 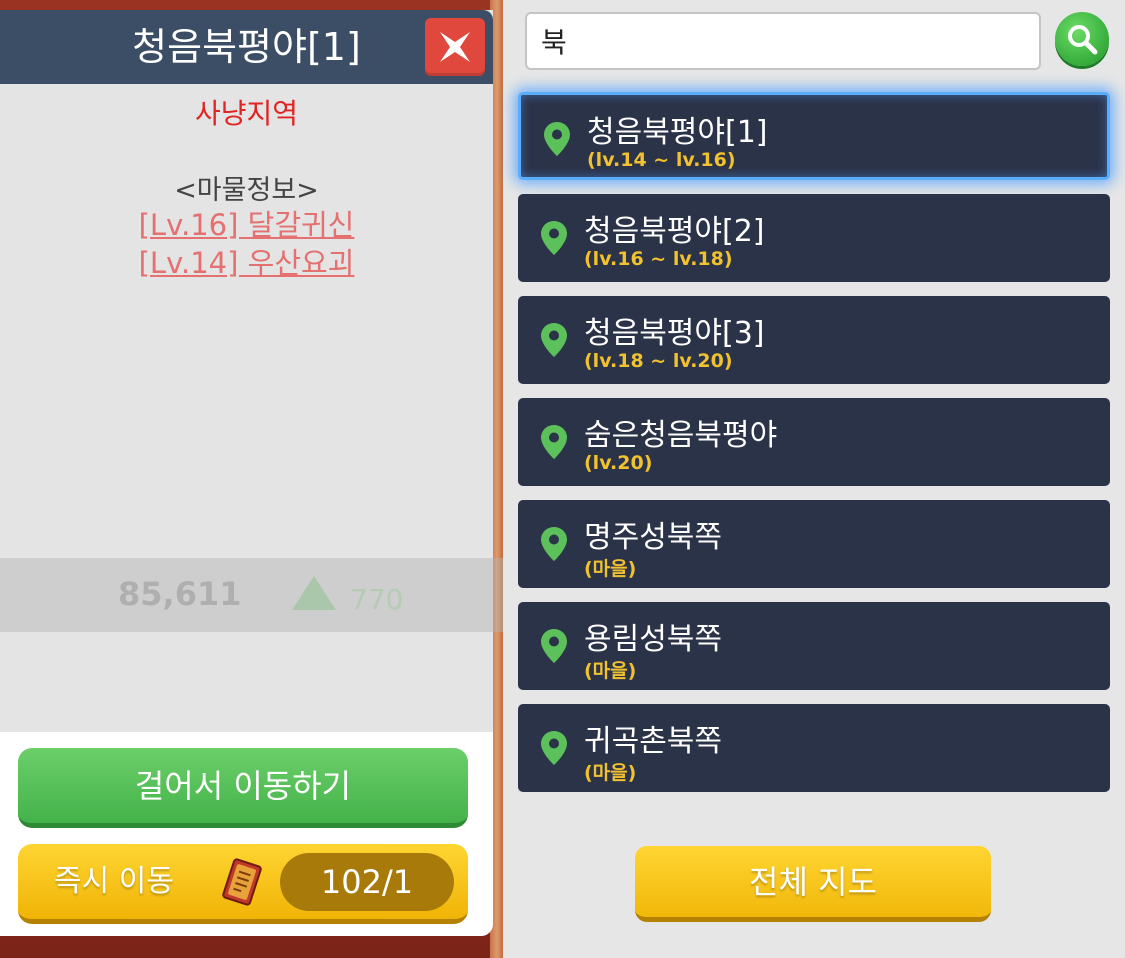 What do you see at coordinates (814, 340) in the screenshot?
I see `search-result-item: 청음북평야[3] (lv.18 ~ lv.20)` at bounding box center [814, 340].